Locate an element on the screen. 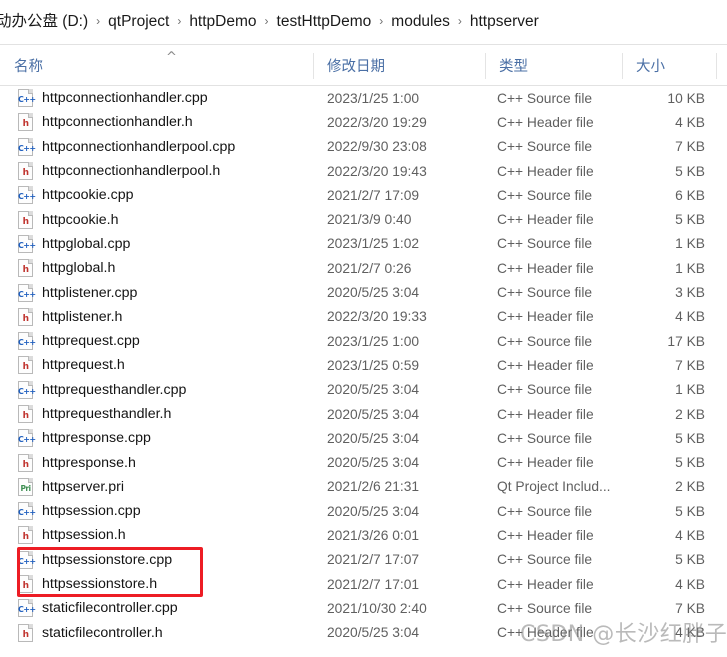 The height and width of the screenshot is (657, 727). file-icon-label: Pri is located at coordinates (26, 488).